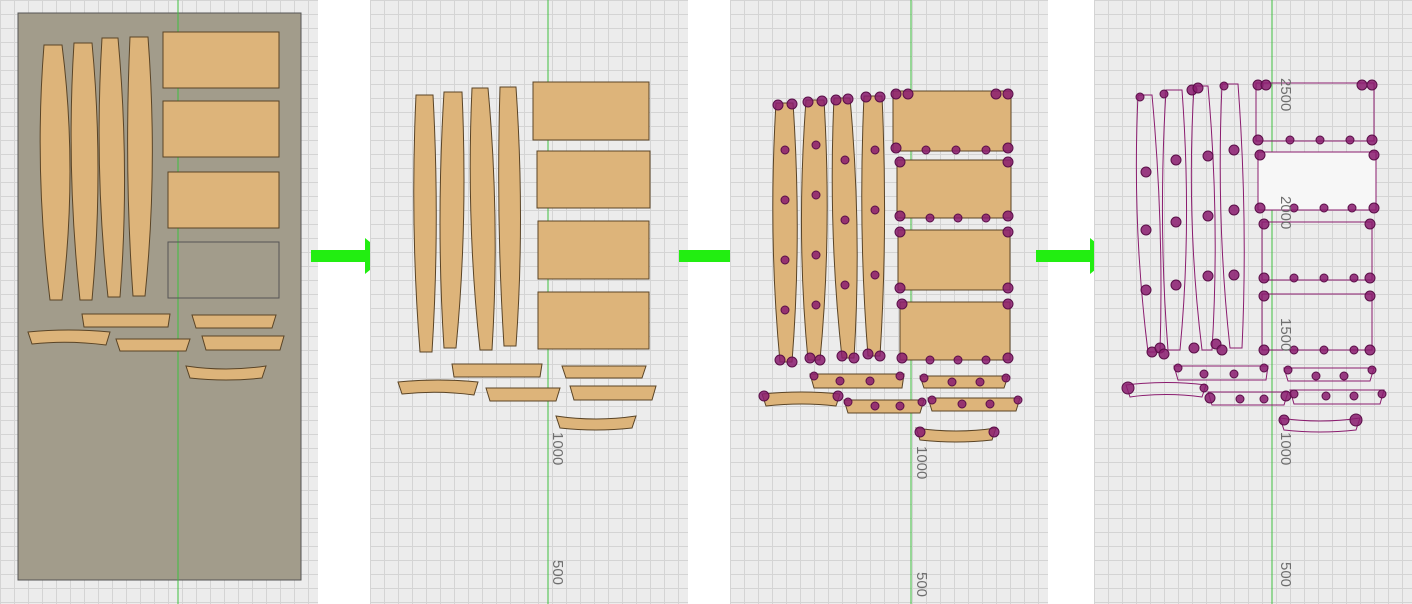  I want to click on node-markers, so click(1254, 253).